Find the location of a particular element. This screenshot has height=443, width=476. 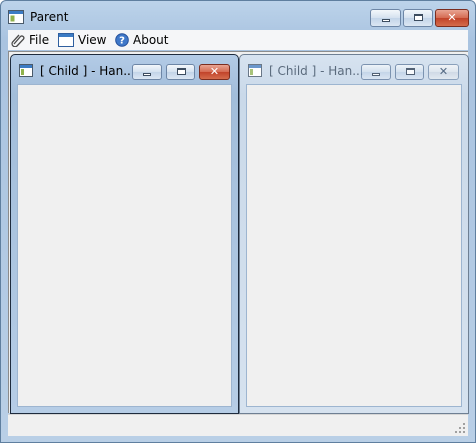

child-1-maximize-button is located at coordinates (180, 72).